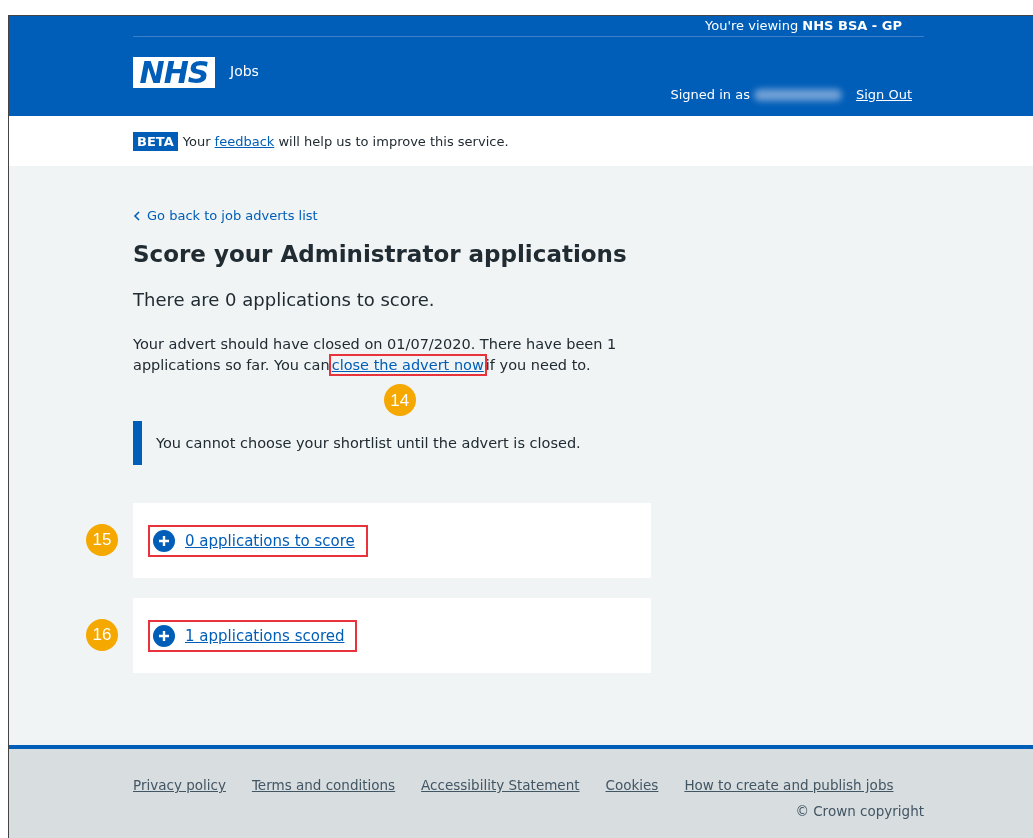  Describe the element at coordinates (179, 785) in the screenshot. I see `footer-link: Privacy policy` at that location.